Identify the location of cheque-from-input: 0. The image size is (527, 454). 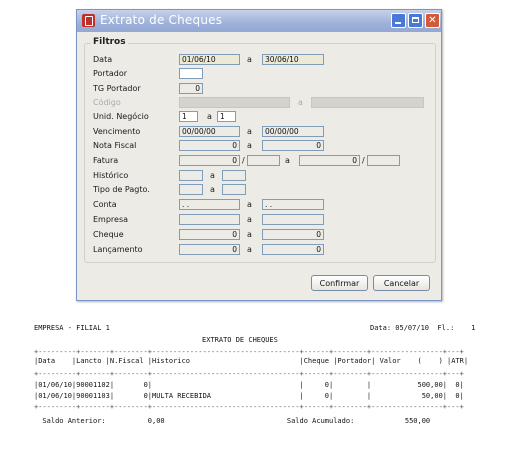
(209, 234).